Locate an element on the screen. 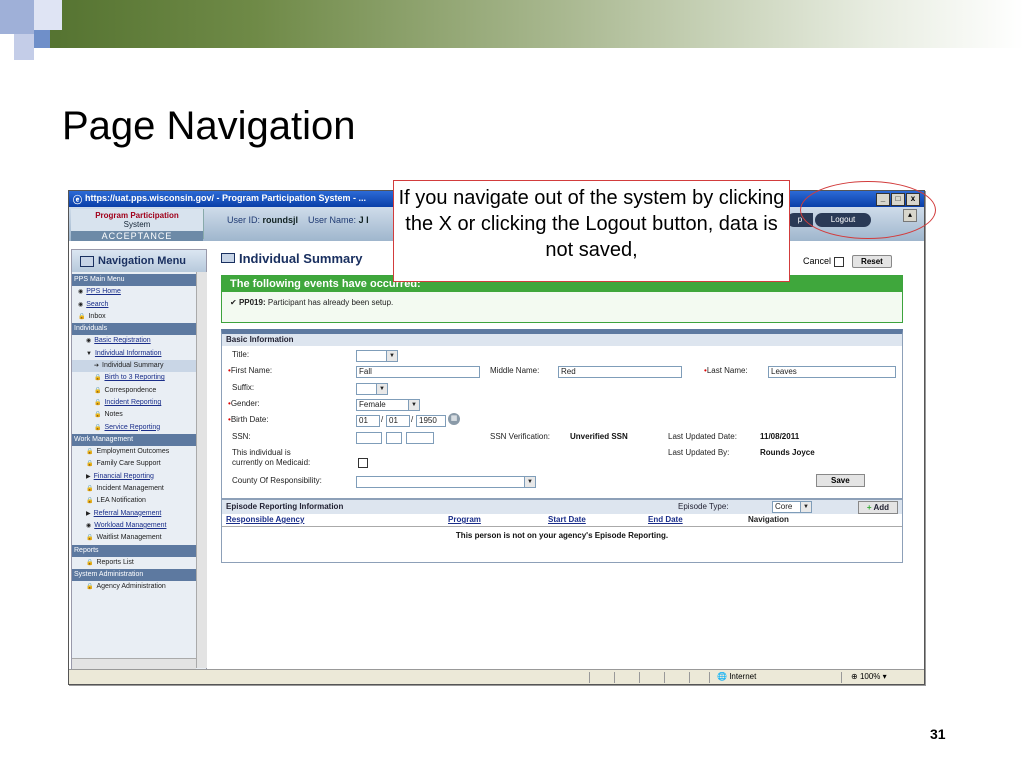 This screenshot has height=768, width=1024. ssn-part2-field is located at coordinates (394, 438).